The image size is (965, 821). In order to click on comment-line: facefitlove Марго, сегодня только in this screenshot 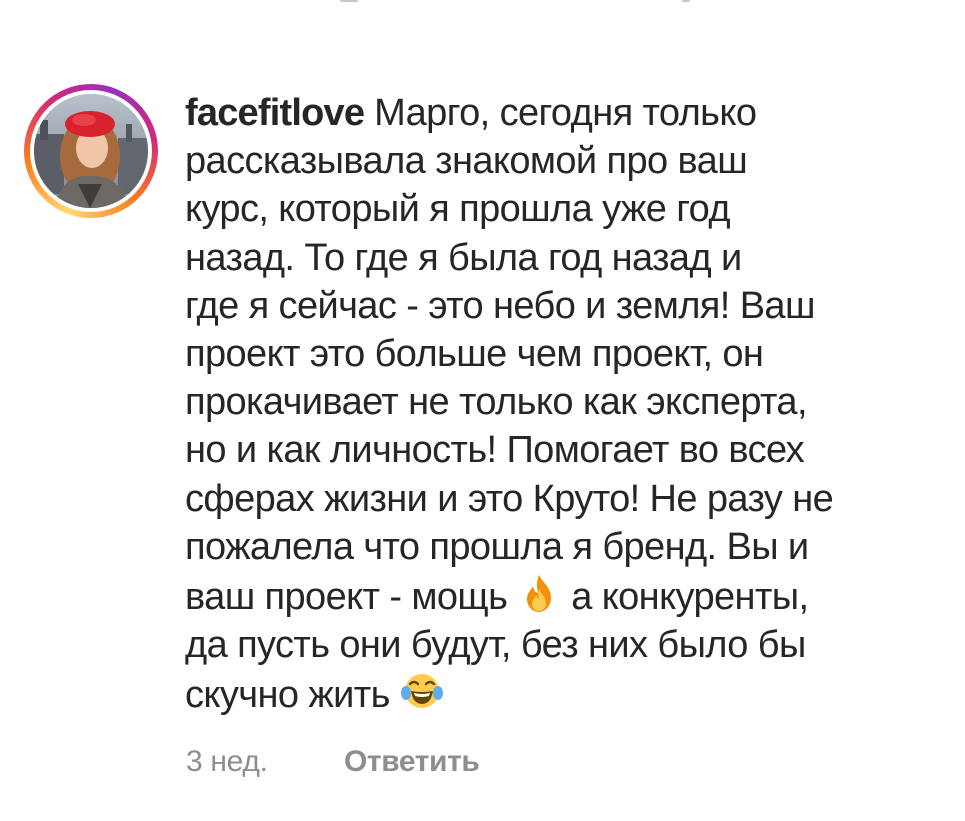, I will do `click(471, 113)`.